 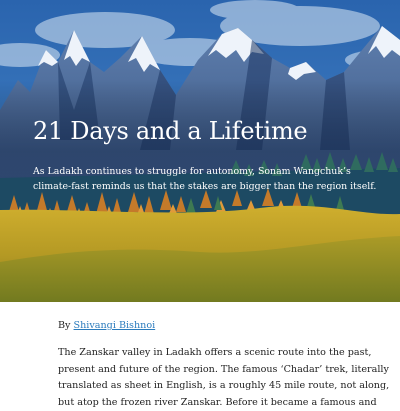 I want to click on article-title: 21 Days and a Lifetime, so click(x=170, y=131).